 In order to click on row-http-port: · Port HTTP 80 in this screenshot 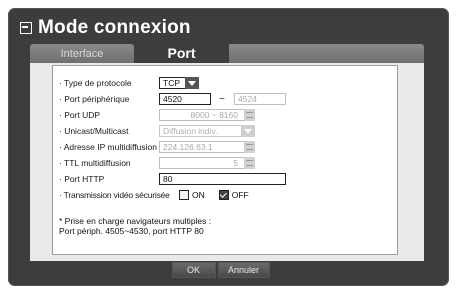, I will do `click(244, 179)`.